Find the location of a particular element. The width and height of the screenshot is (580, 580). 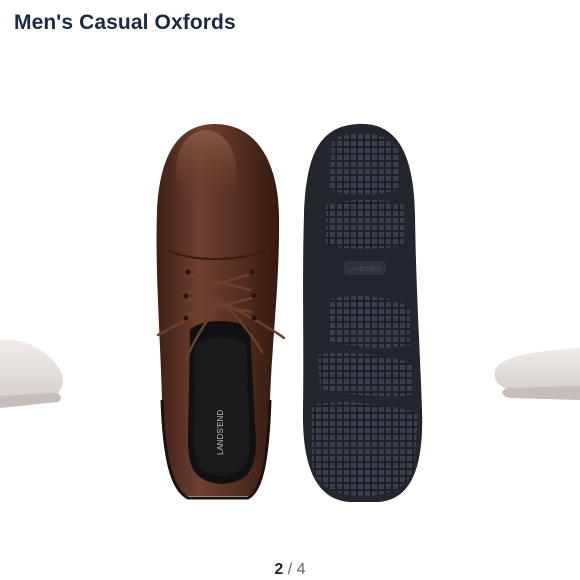

product-title: Men's Casual Oxfords is located at coordinates (125, 22).